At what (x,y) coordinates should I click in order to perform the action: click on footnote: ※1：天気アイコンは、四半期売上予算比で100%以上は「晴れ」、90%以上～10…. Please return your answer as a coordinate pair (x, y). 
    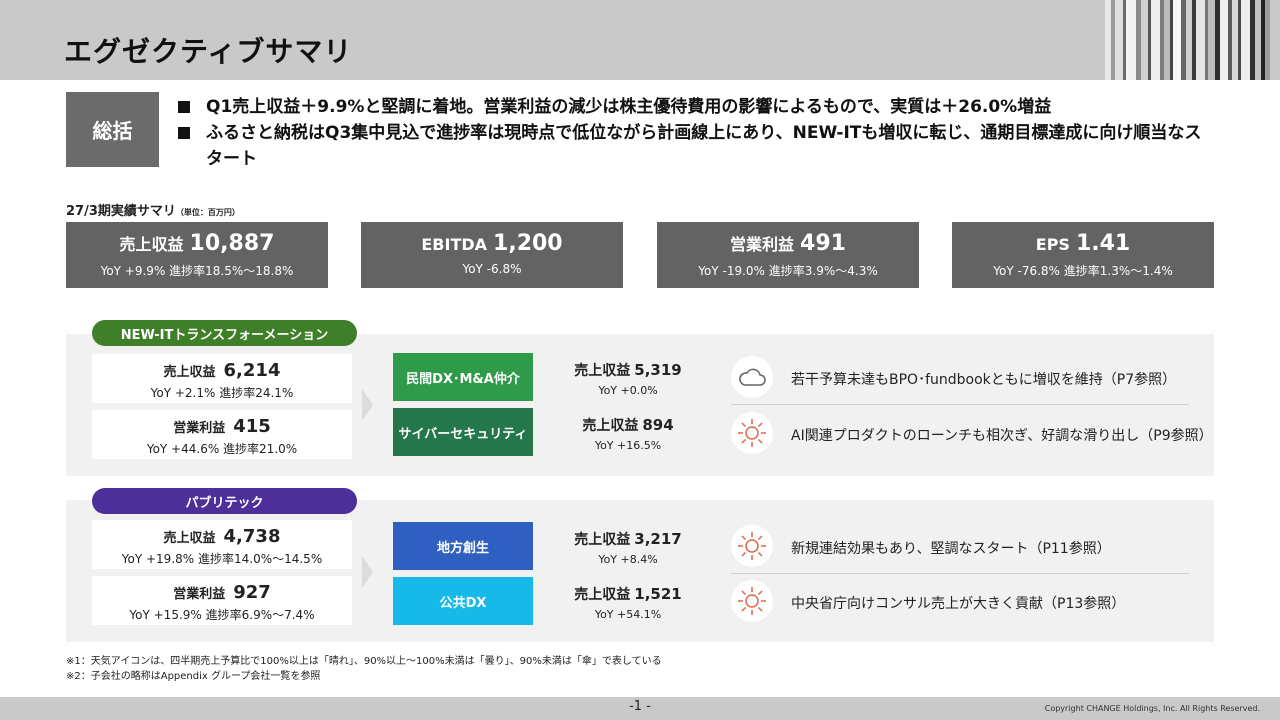
    Looking at the image, I should click on (364, 661).